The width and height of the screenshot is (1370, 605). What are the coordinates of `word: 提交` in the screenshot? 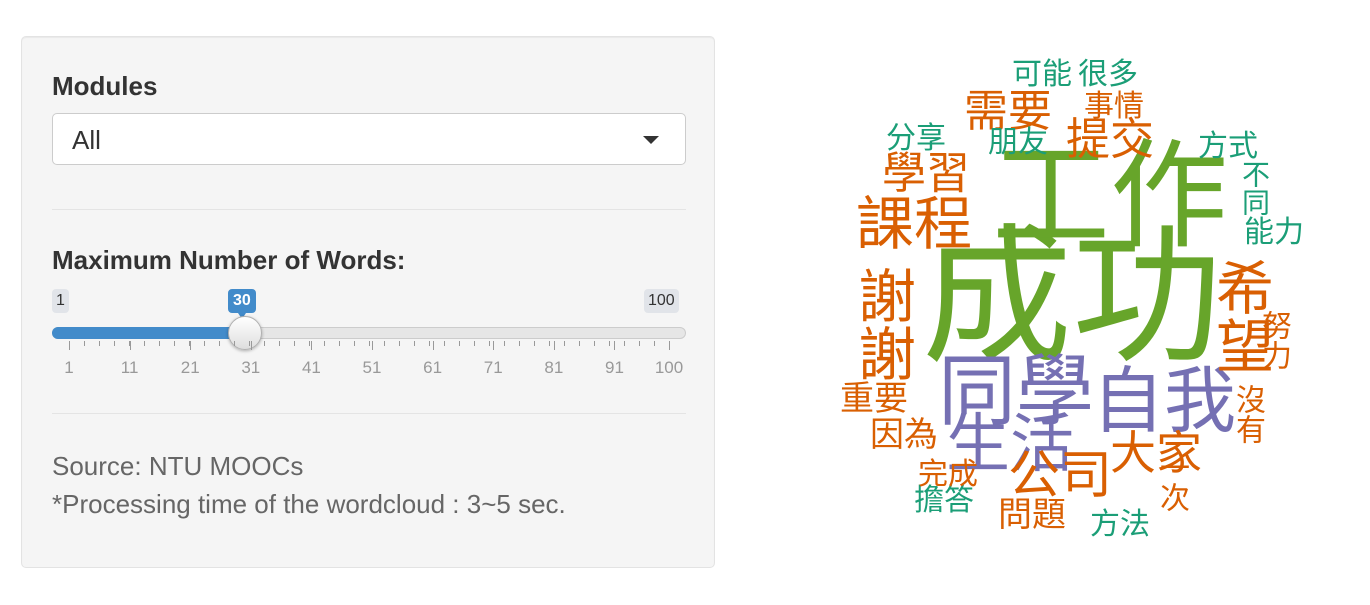 It's located at (1110, 139).